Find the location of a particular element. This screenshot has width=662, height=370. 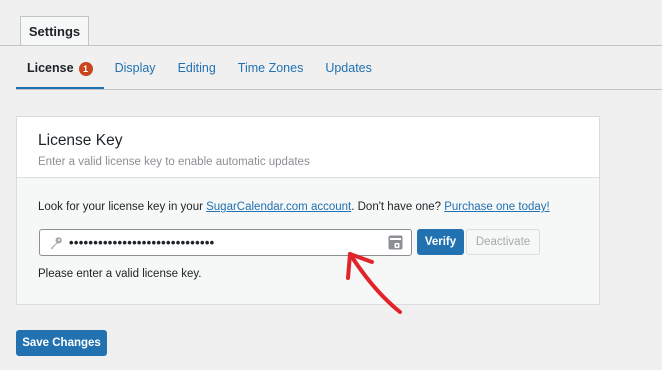

account-link: SugarCalendar.com account is located at coordinates (278, 207).